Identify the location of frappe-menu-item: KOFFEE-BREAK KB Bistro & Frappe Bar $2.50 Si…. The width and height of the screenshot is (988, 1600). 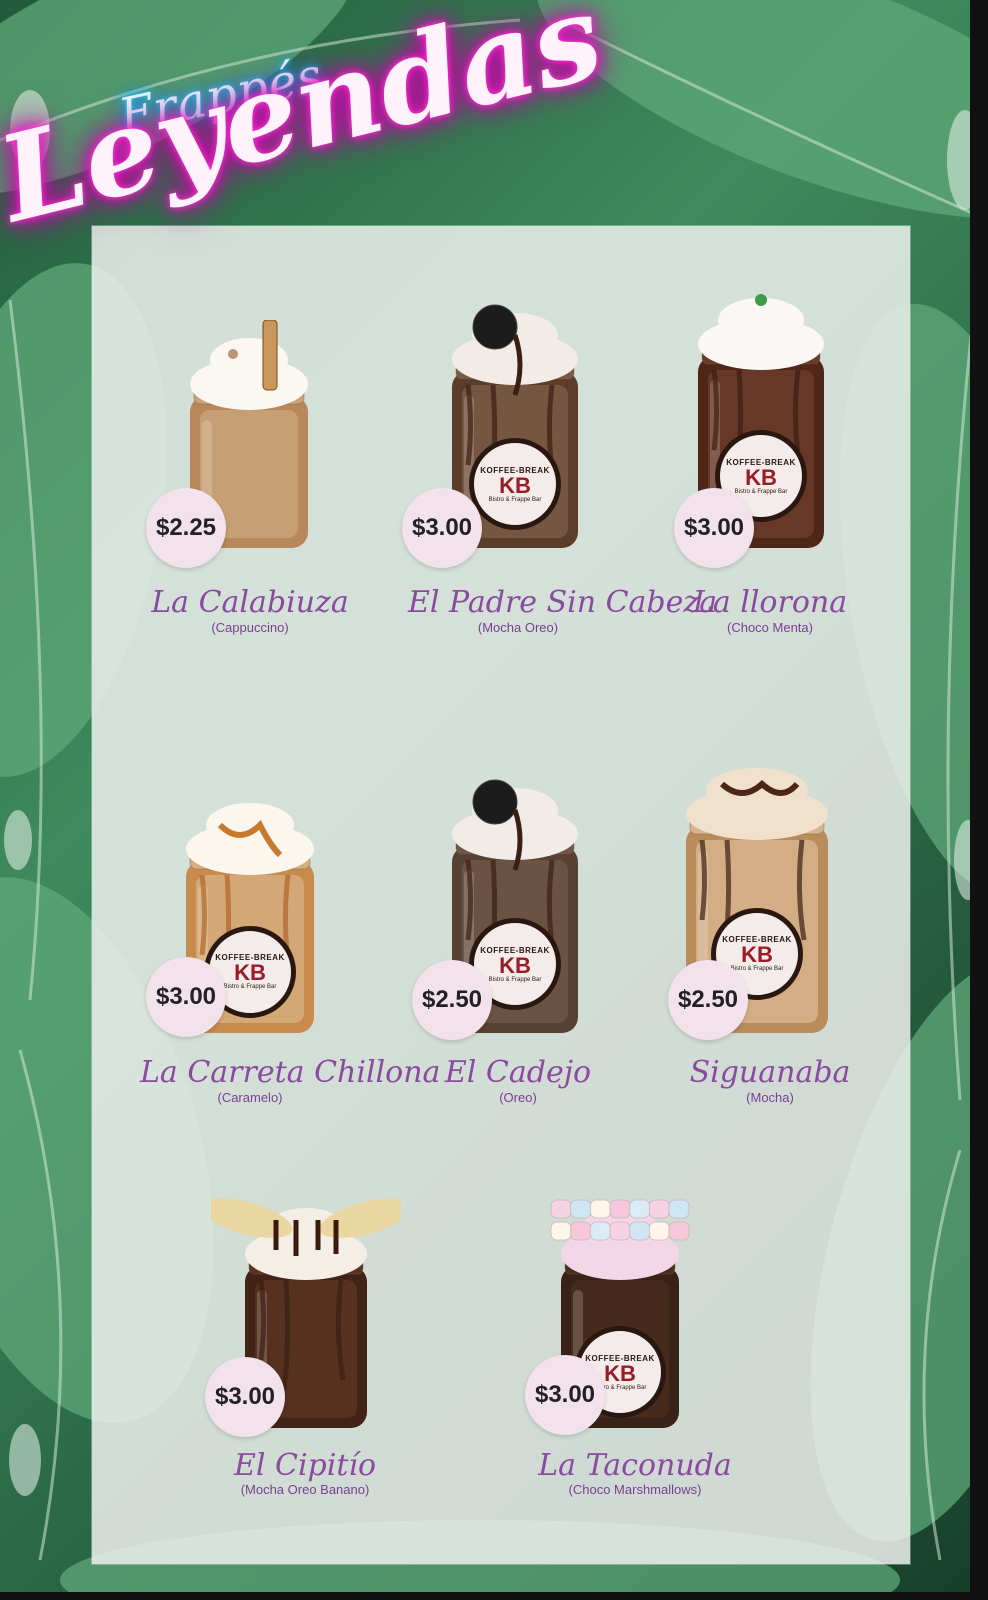
(770, 915).